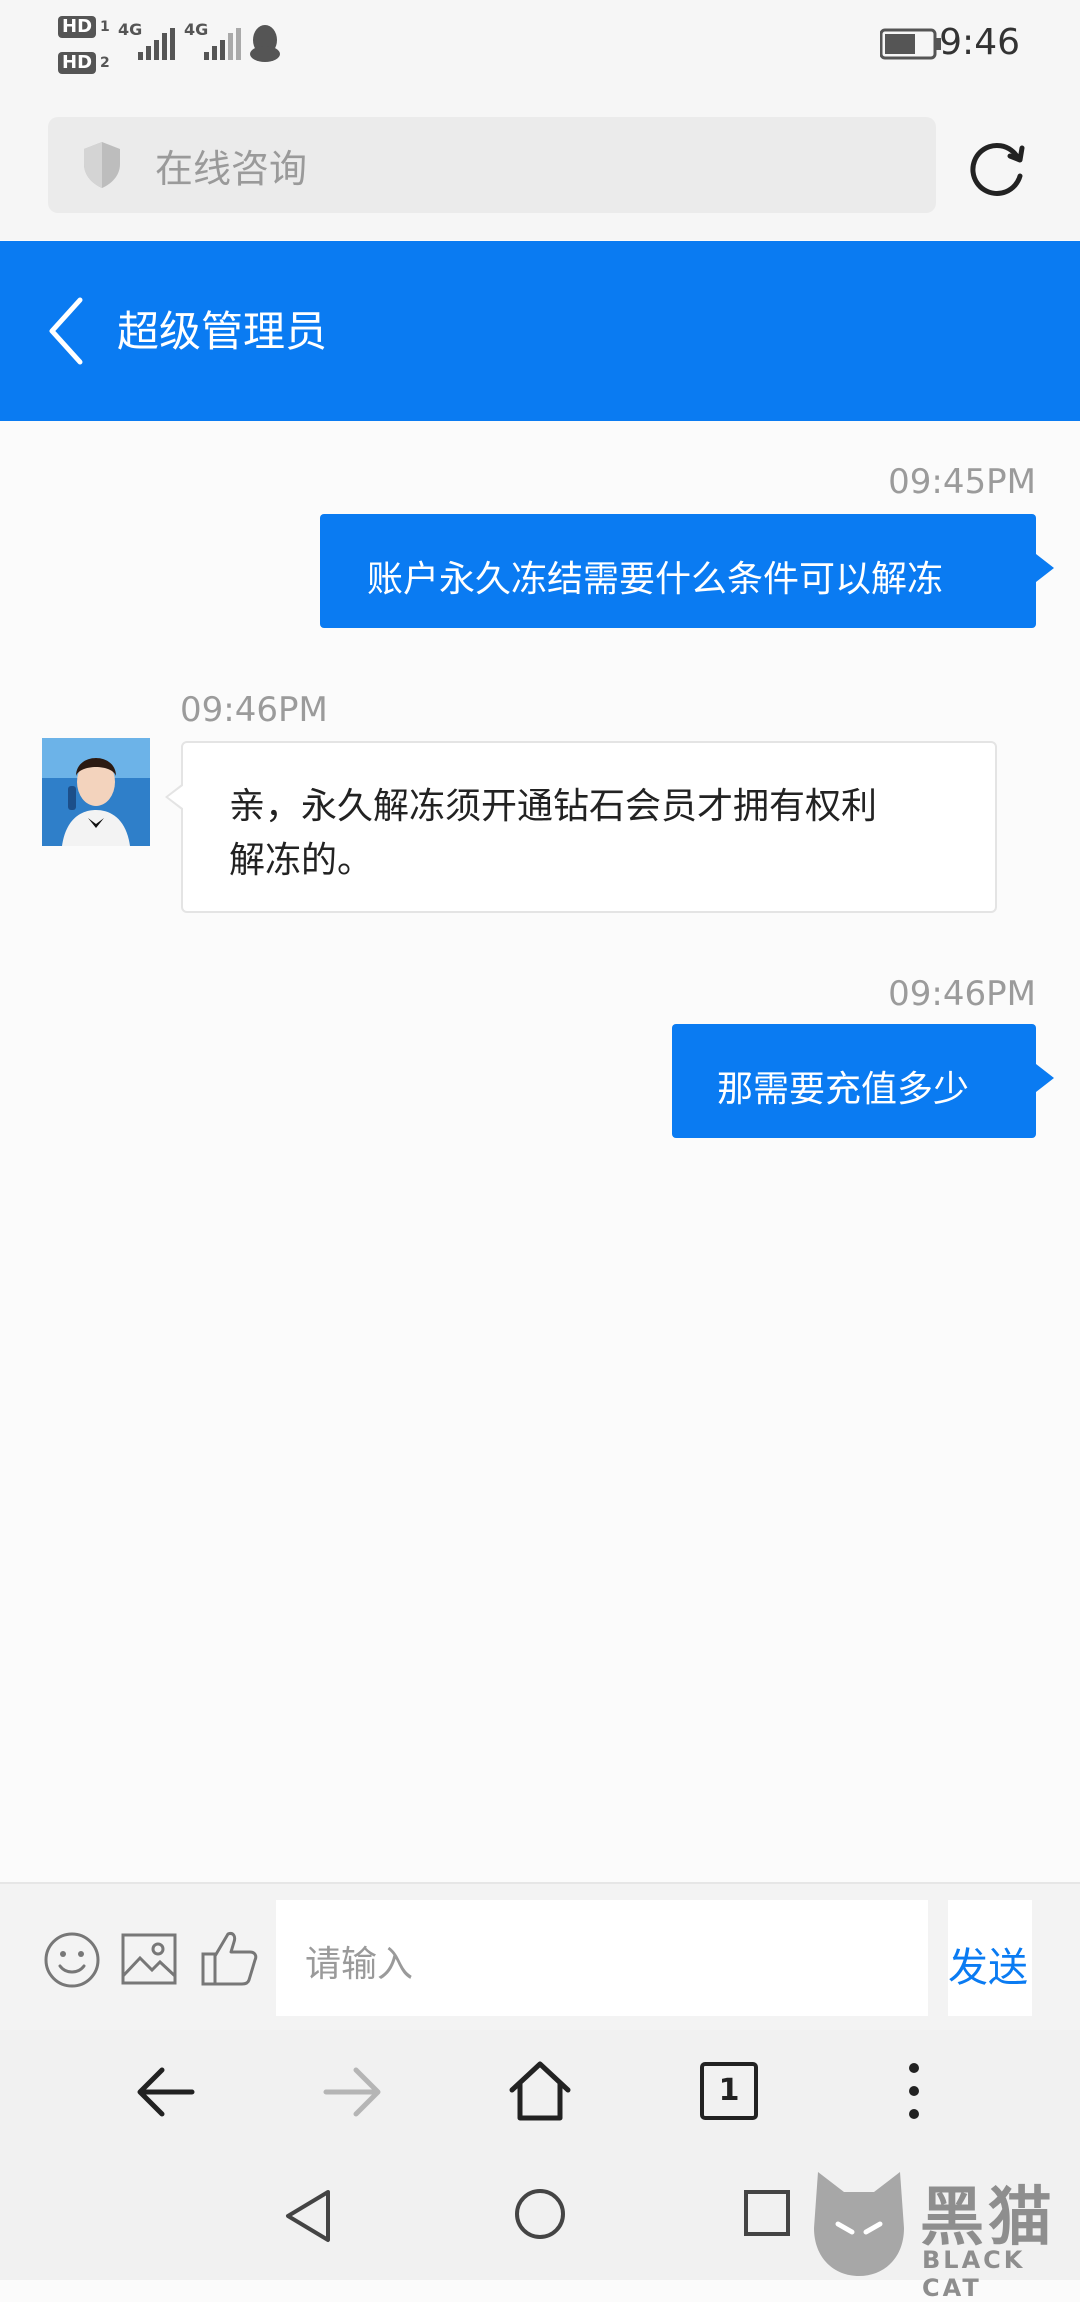 Image resolution: width=1080 pixels, height=2302 pixels. I want to click on message-timestamp: 09:45PM, so click(962, 482).